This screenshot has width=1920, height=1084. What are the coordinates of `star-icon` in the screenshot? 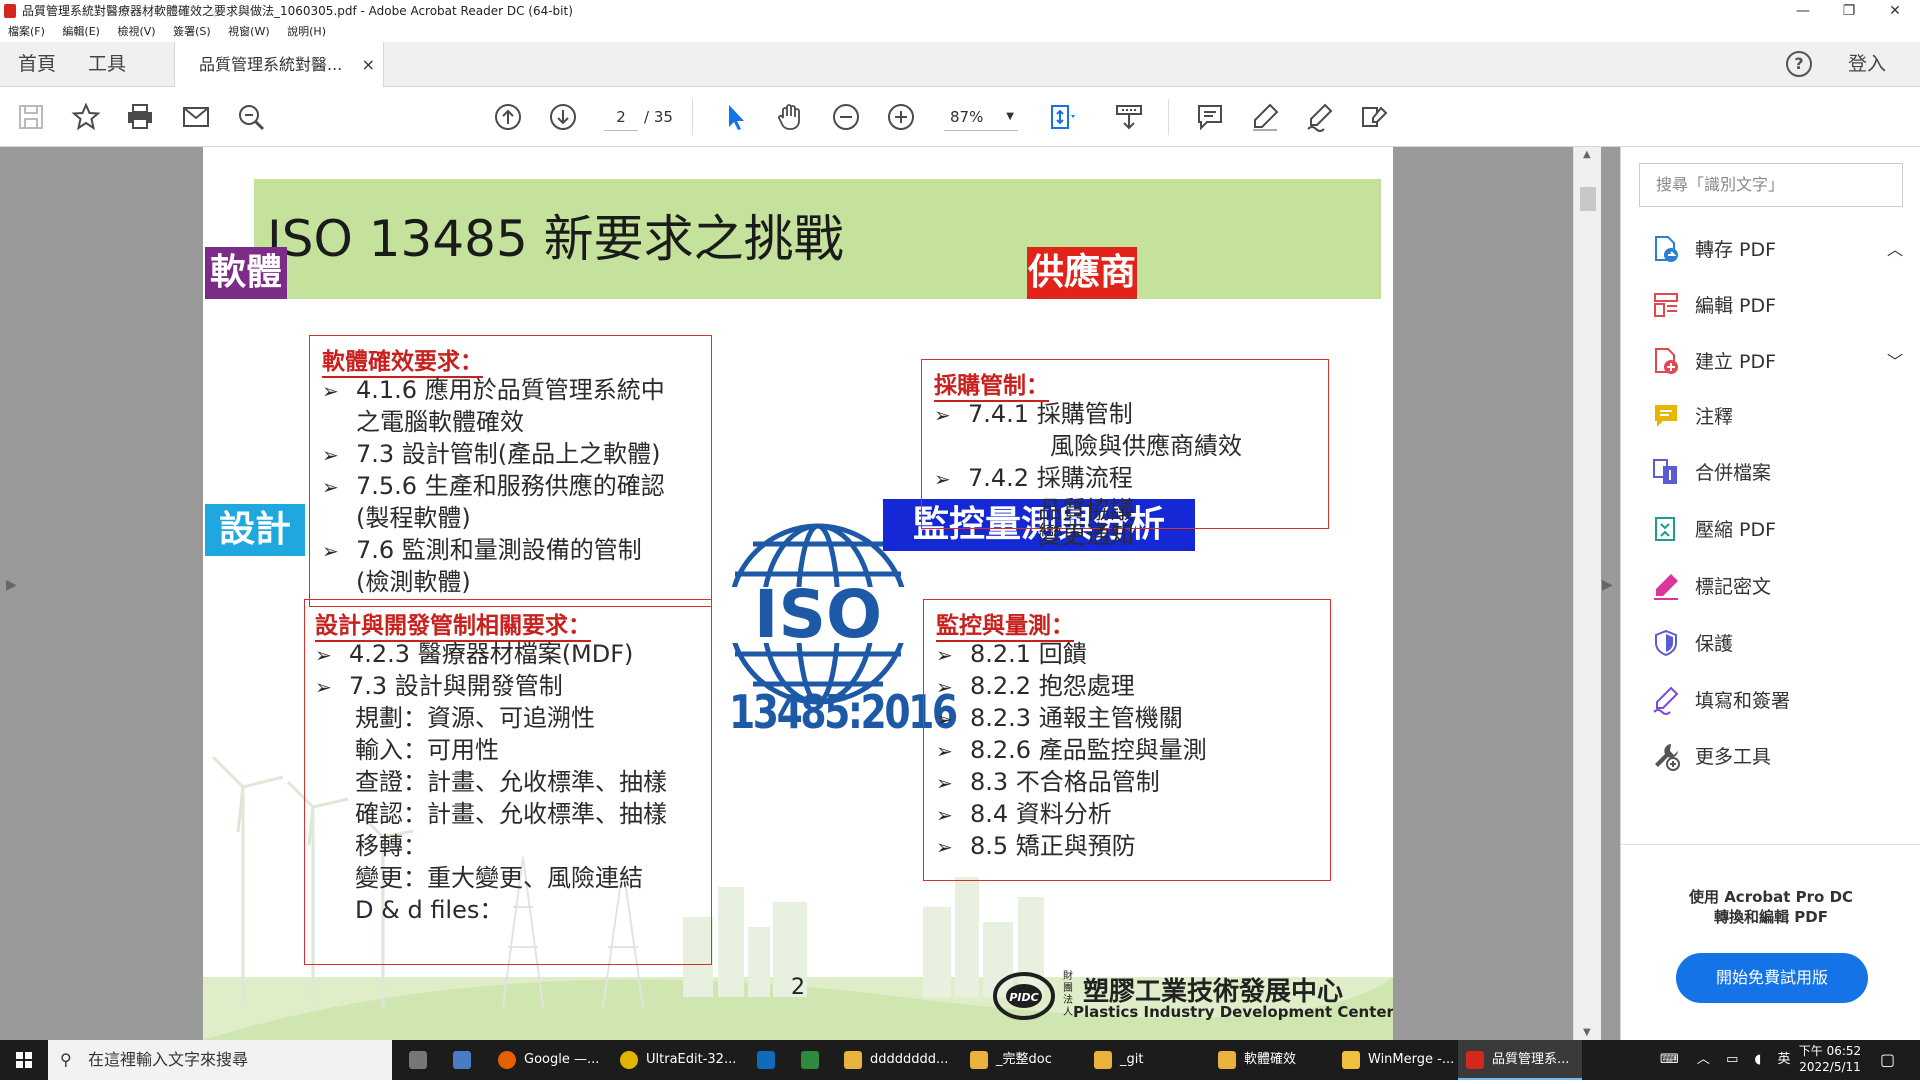 It's located at (86, 117).